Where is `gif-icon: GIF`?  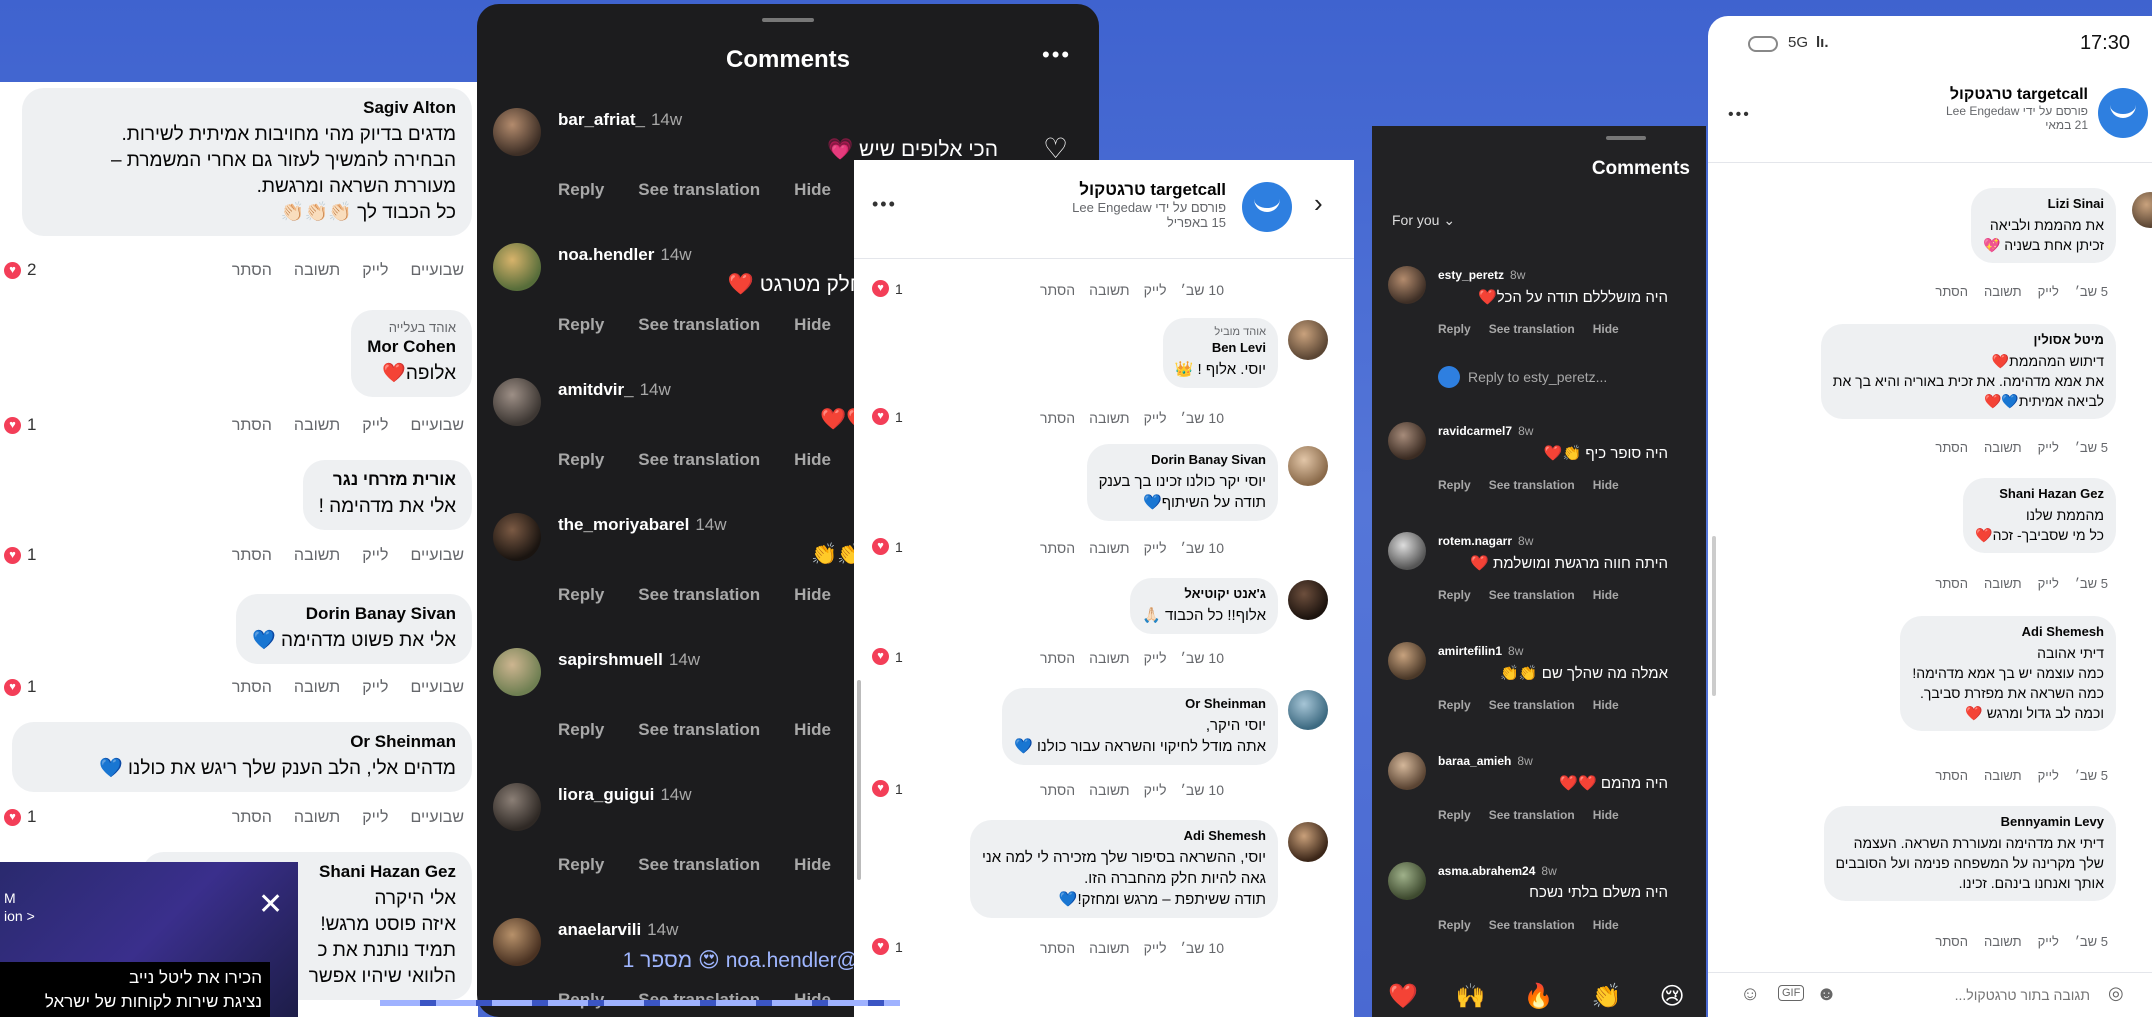
gif-icon: GIF is located at coordinates (1791, 993).